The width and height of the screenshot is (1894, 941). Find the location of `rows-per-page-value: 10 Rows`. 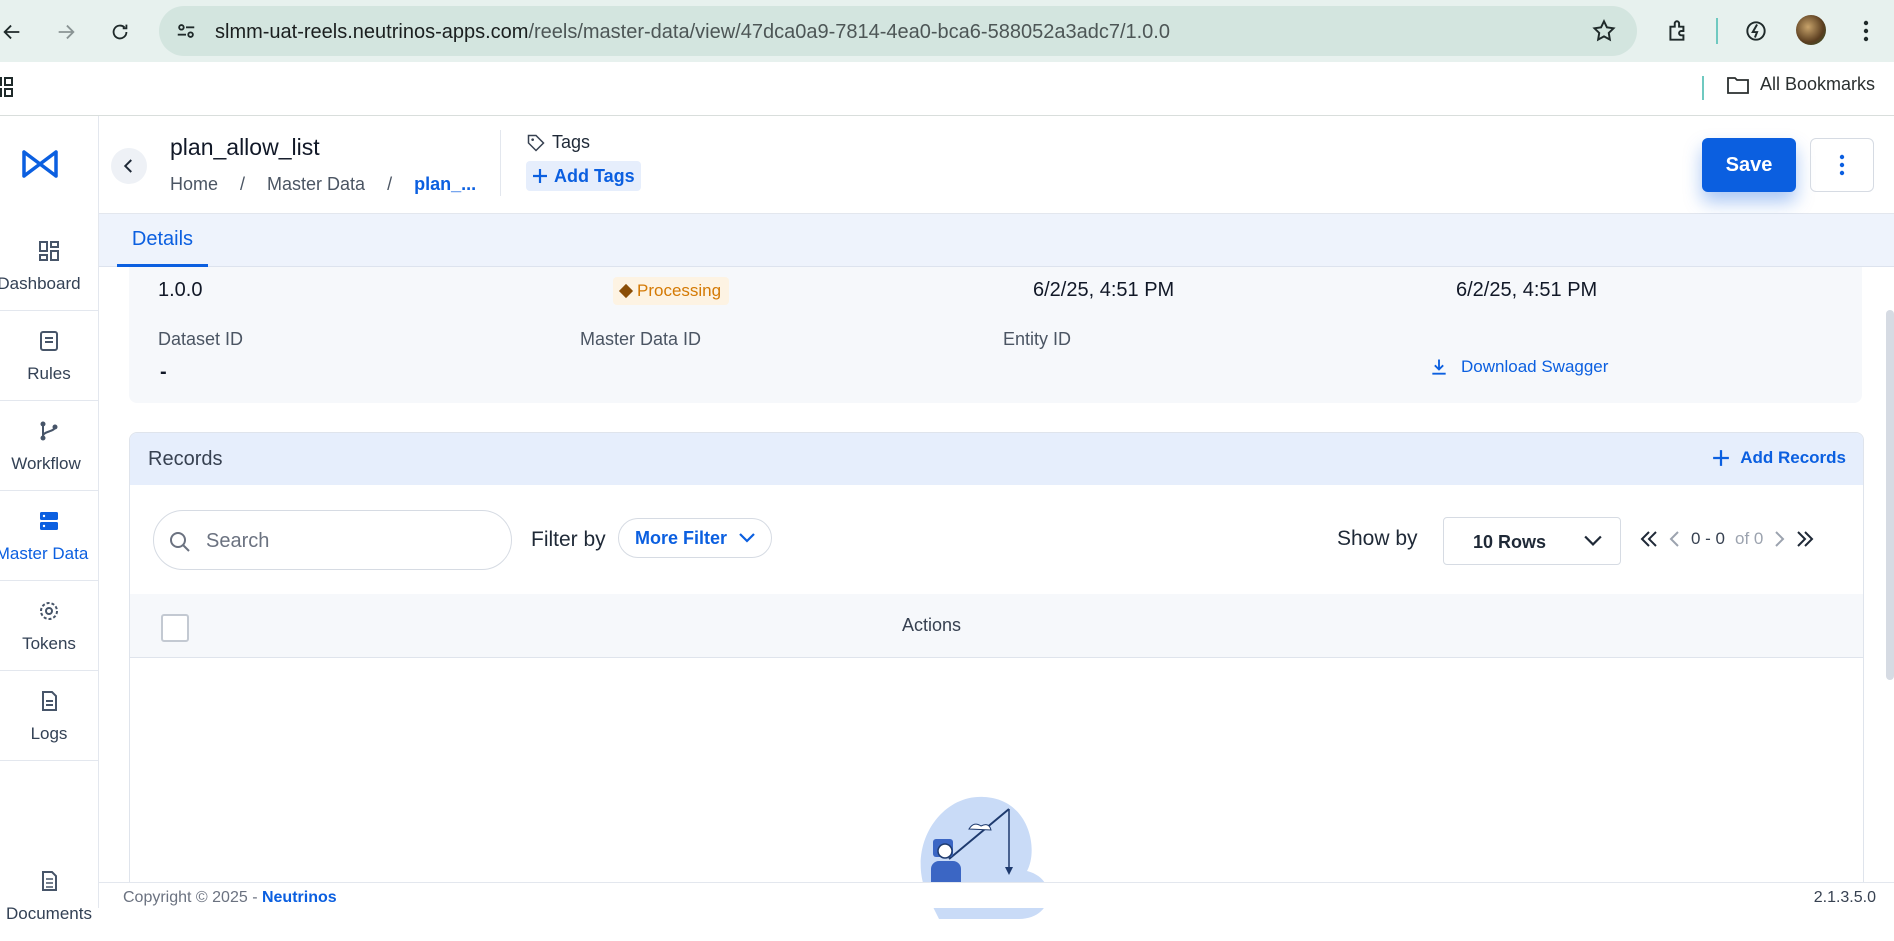

rows-per-page-value: 10 Rows is located at coordinates (1510, 542).